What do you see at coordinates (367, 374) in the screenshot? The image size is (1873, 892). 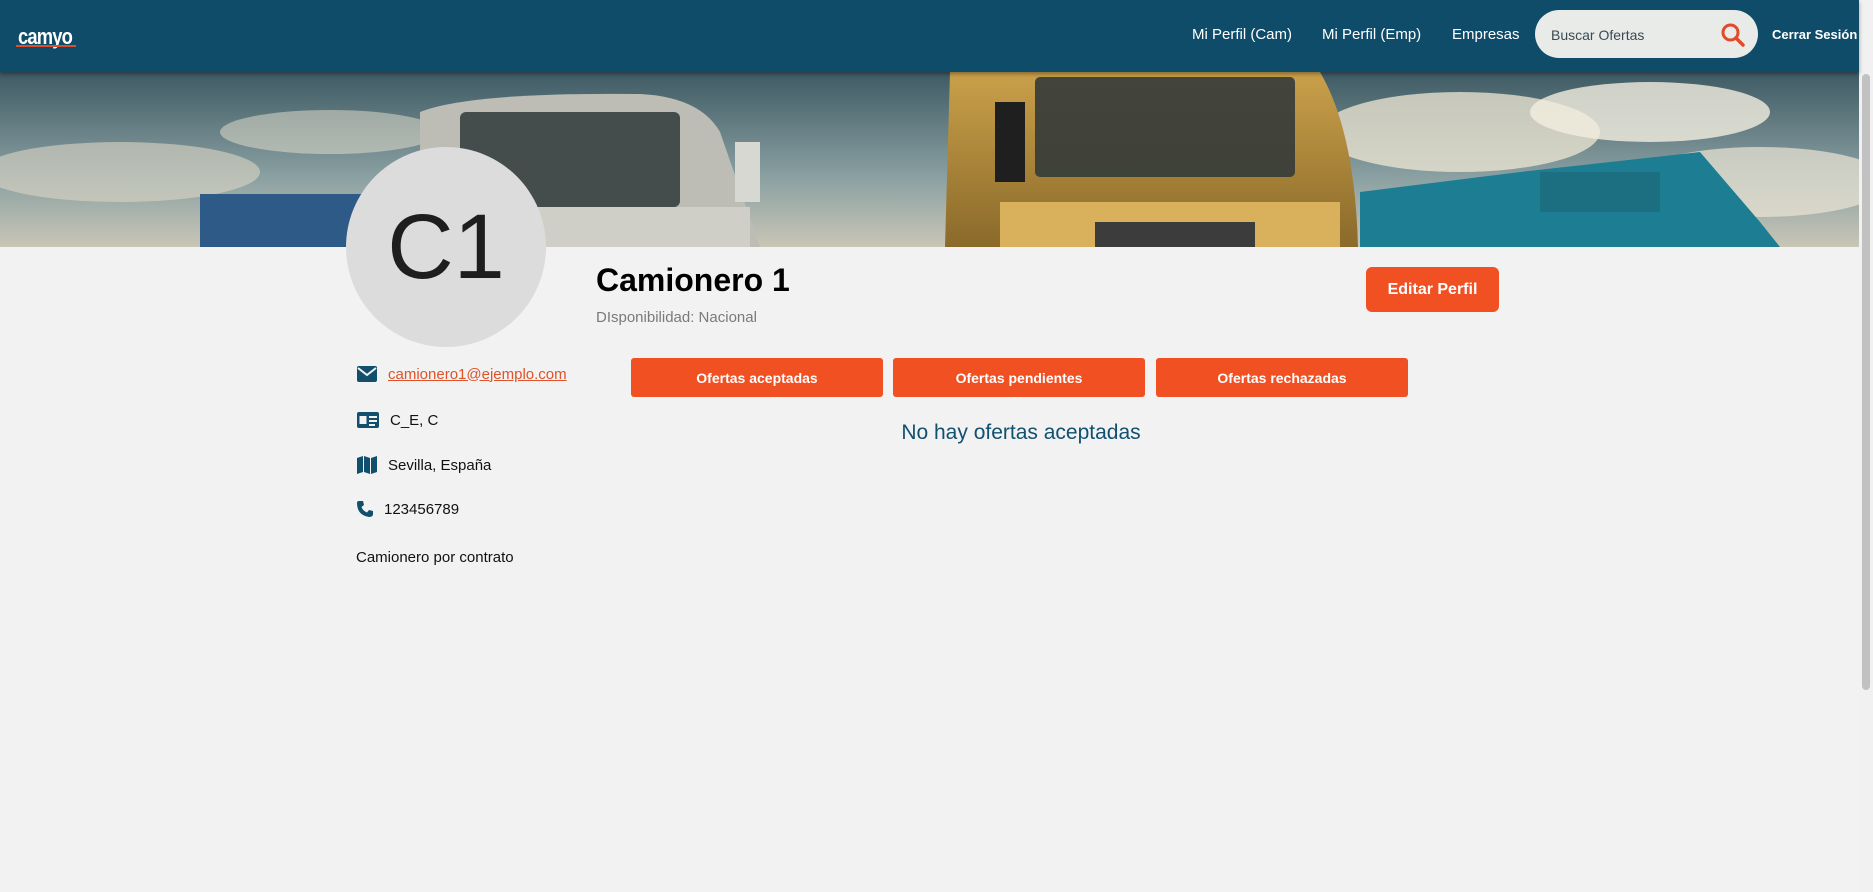 I see `envelope-icon` at bounding box center [367, 374].